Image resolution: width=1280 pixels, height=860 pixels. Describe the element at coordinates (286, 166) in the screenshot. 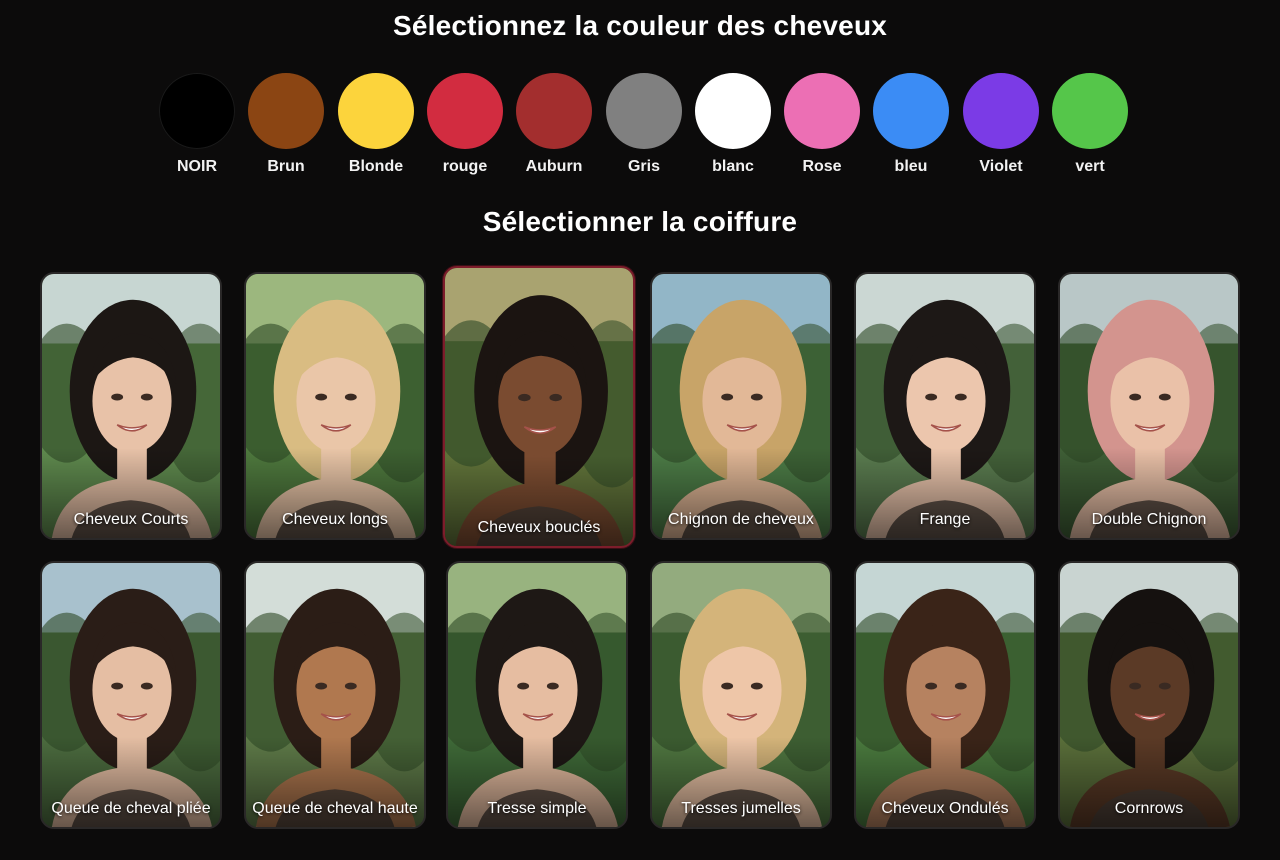

I see `color-label: Brun` at that location.